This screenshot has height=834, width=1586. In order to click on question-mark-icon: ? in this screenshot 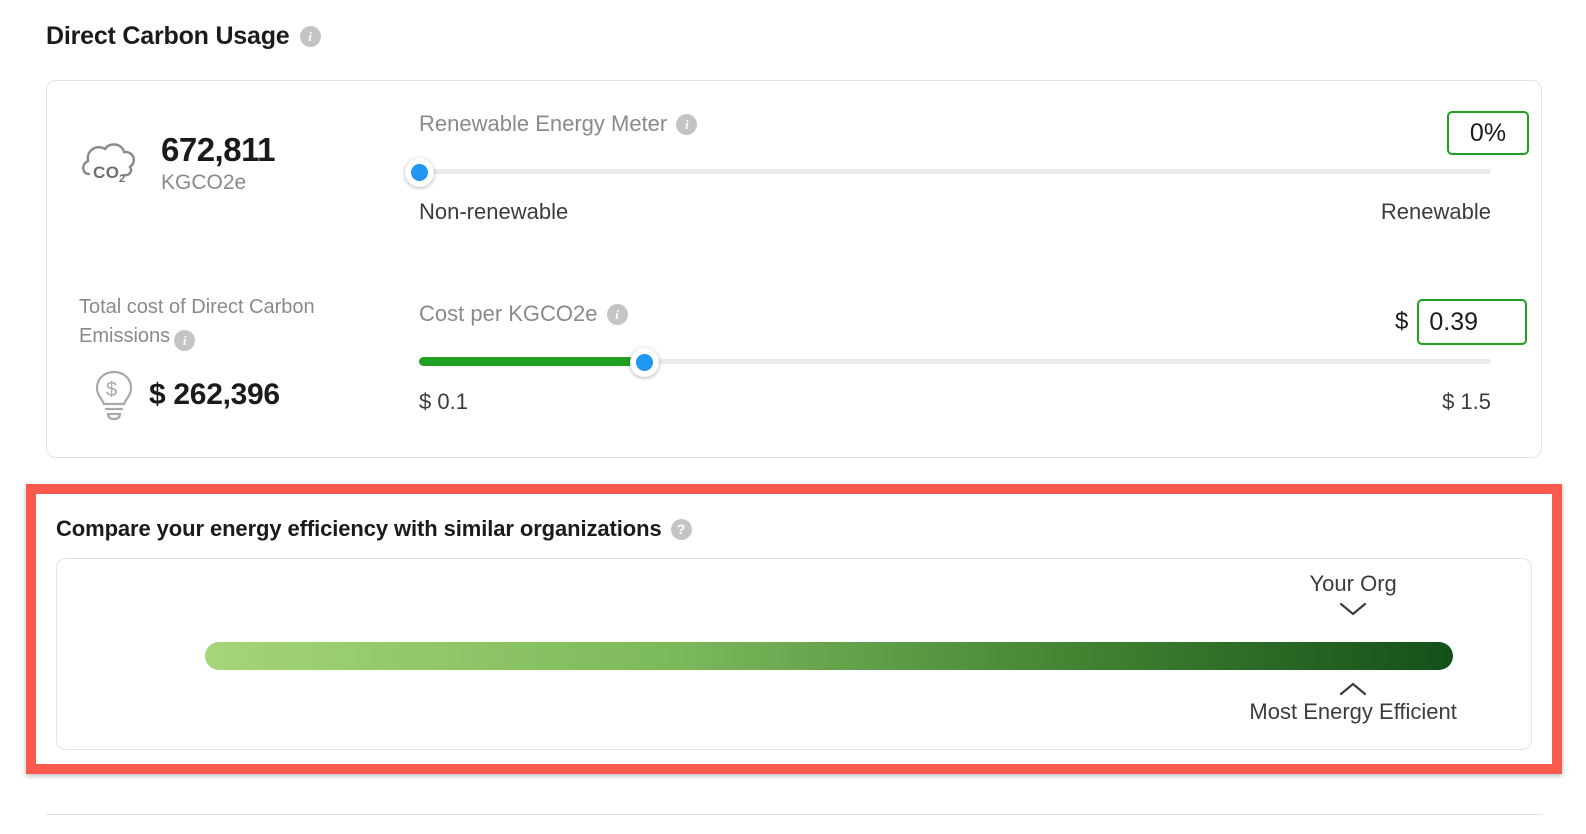, I will do `click(681, 529)`.